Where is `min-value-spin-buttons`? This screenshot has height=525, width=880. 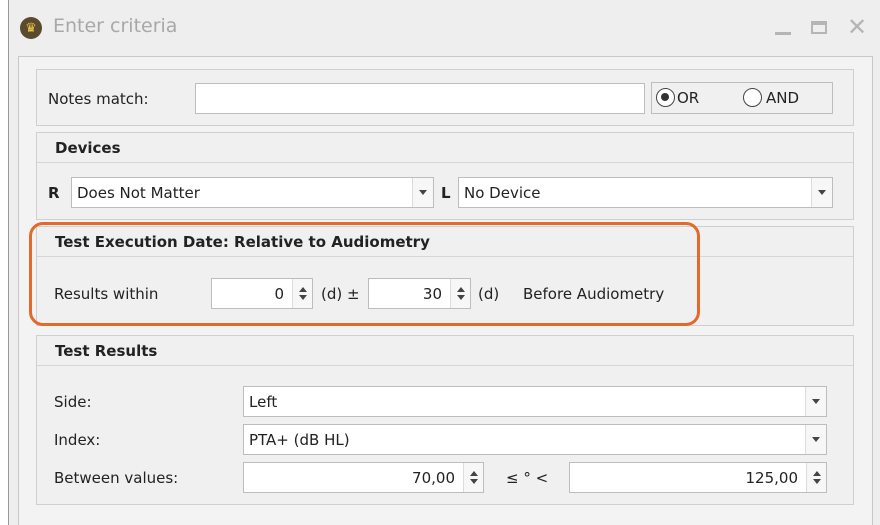
min-value-spin-buttons is located at coordinates (473, 477).